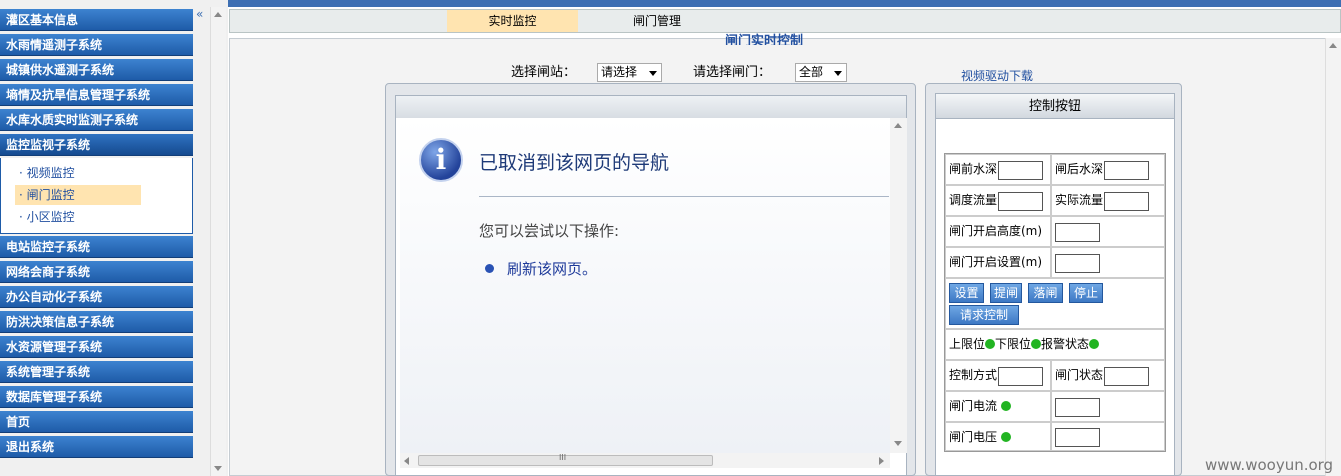 The width and height of the screenshot is (1341, 476). Describe the element at coordinates (96, 447) in the screenshot. I see `menu-logout: 退出系统` at that location.